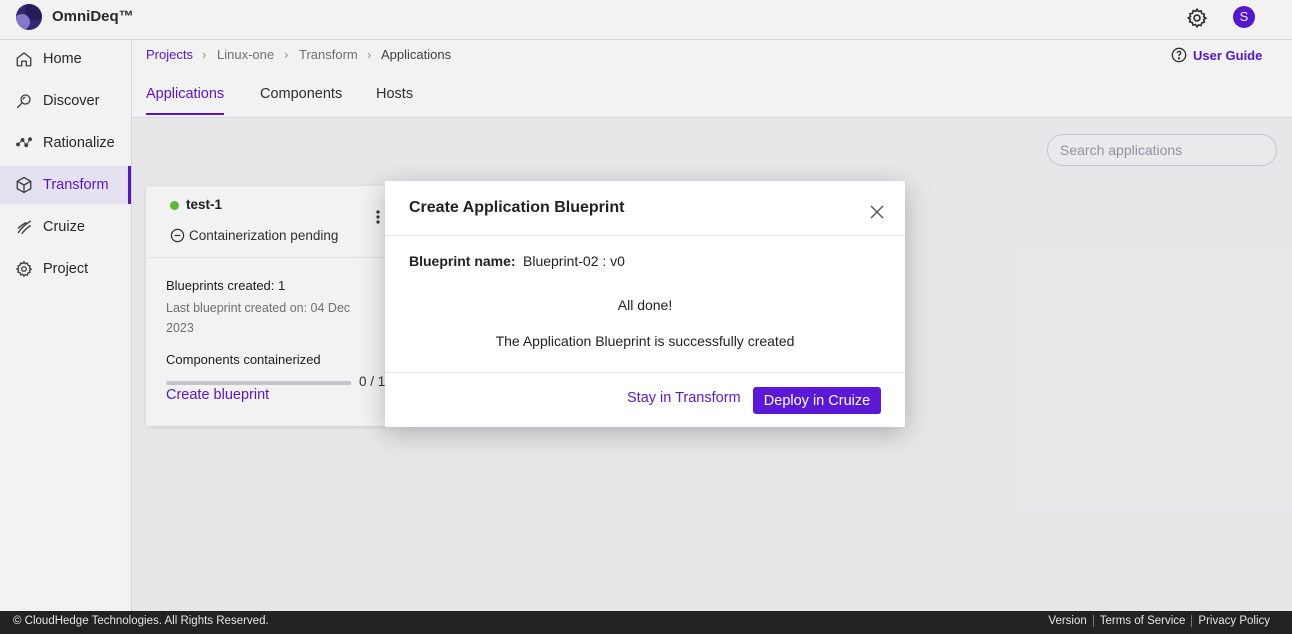  I want to click on privacy-link: Privacy Policy, so click(1233, 621).